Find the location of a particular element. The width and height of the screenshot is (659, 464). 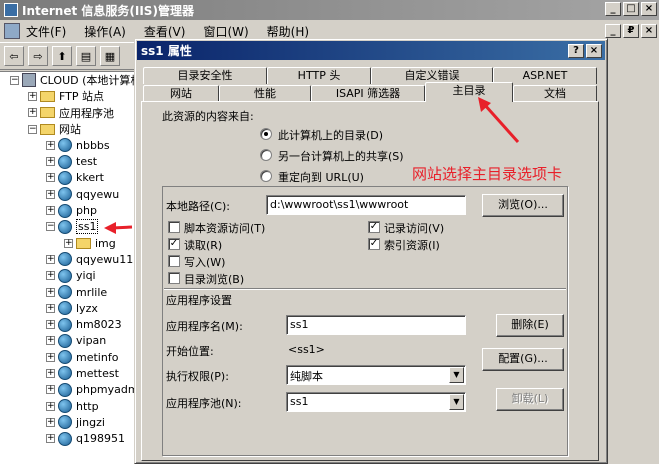

properties-icon: ▦ is located at coordinates (110, 56).